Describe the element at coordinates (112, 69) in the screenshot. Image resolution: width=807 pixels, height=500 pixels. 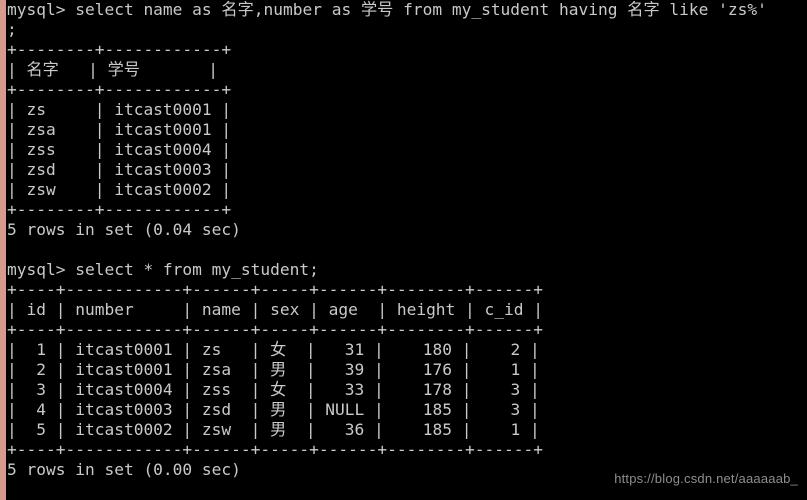
I see `terminal-line: | 名字 | 学号 |` at that location.